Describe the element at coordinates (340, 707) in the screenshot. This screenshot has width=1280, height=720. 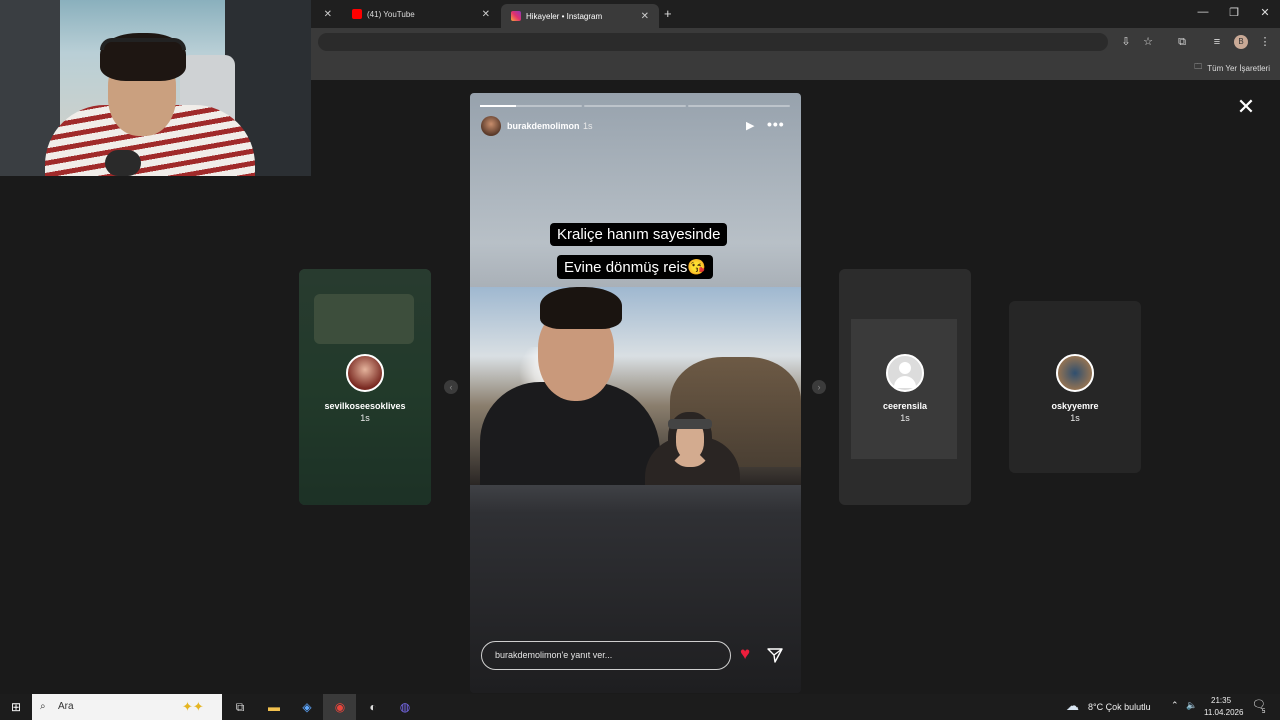
I see `chrome-icon: ◉` at that location.